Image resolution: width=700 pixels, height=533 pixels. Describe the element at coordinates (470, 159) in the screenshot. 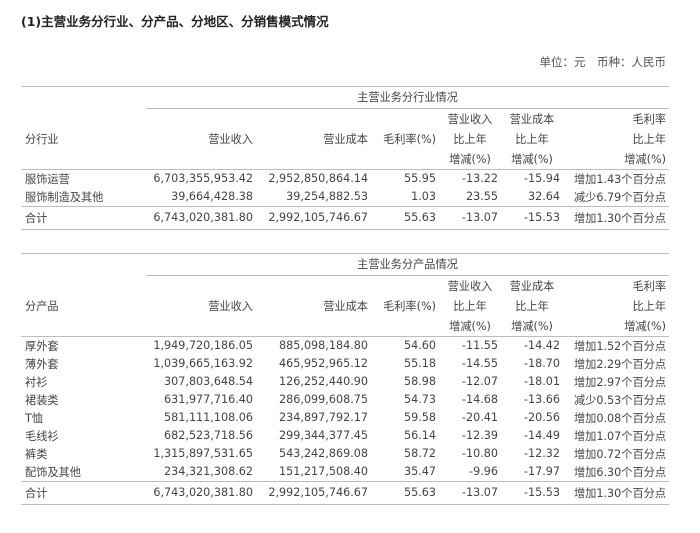

I see `header-rev-change: 增减(%)` at that location.